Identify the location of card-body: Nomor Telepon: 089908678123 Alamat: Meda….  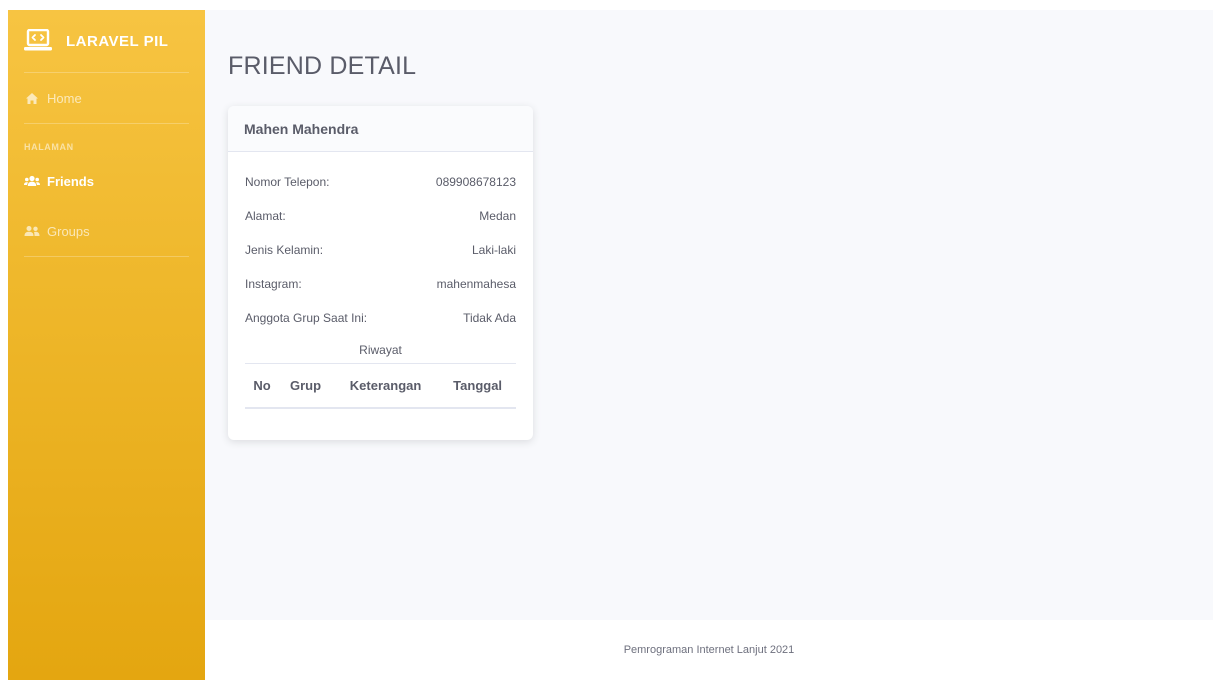
(380, 280).